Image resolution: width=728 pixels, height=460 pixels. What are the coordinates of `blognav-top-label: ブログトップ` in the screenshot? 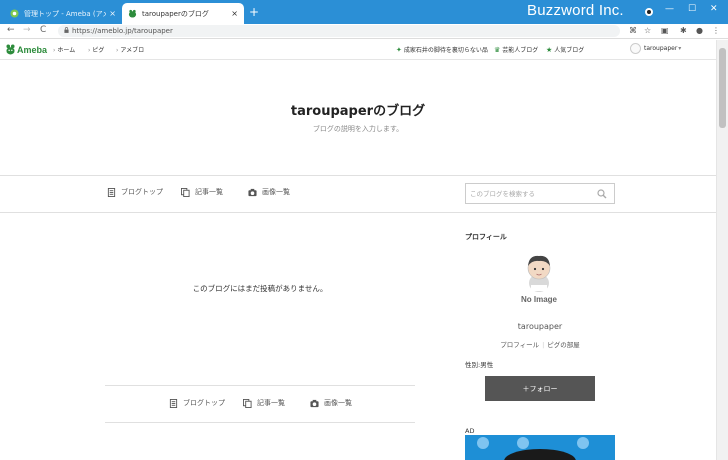 It's located at (142, 192).